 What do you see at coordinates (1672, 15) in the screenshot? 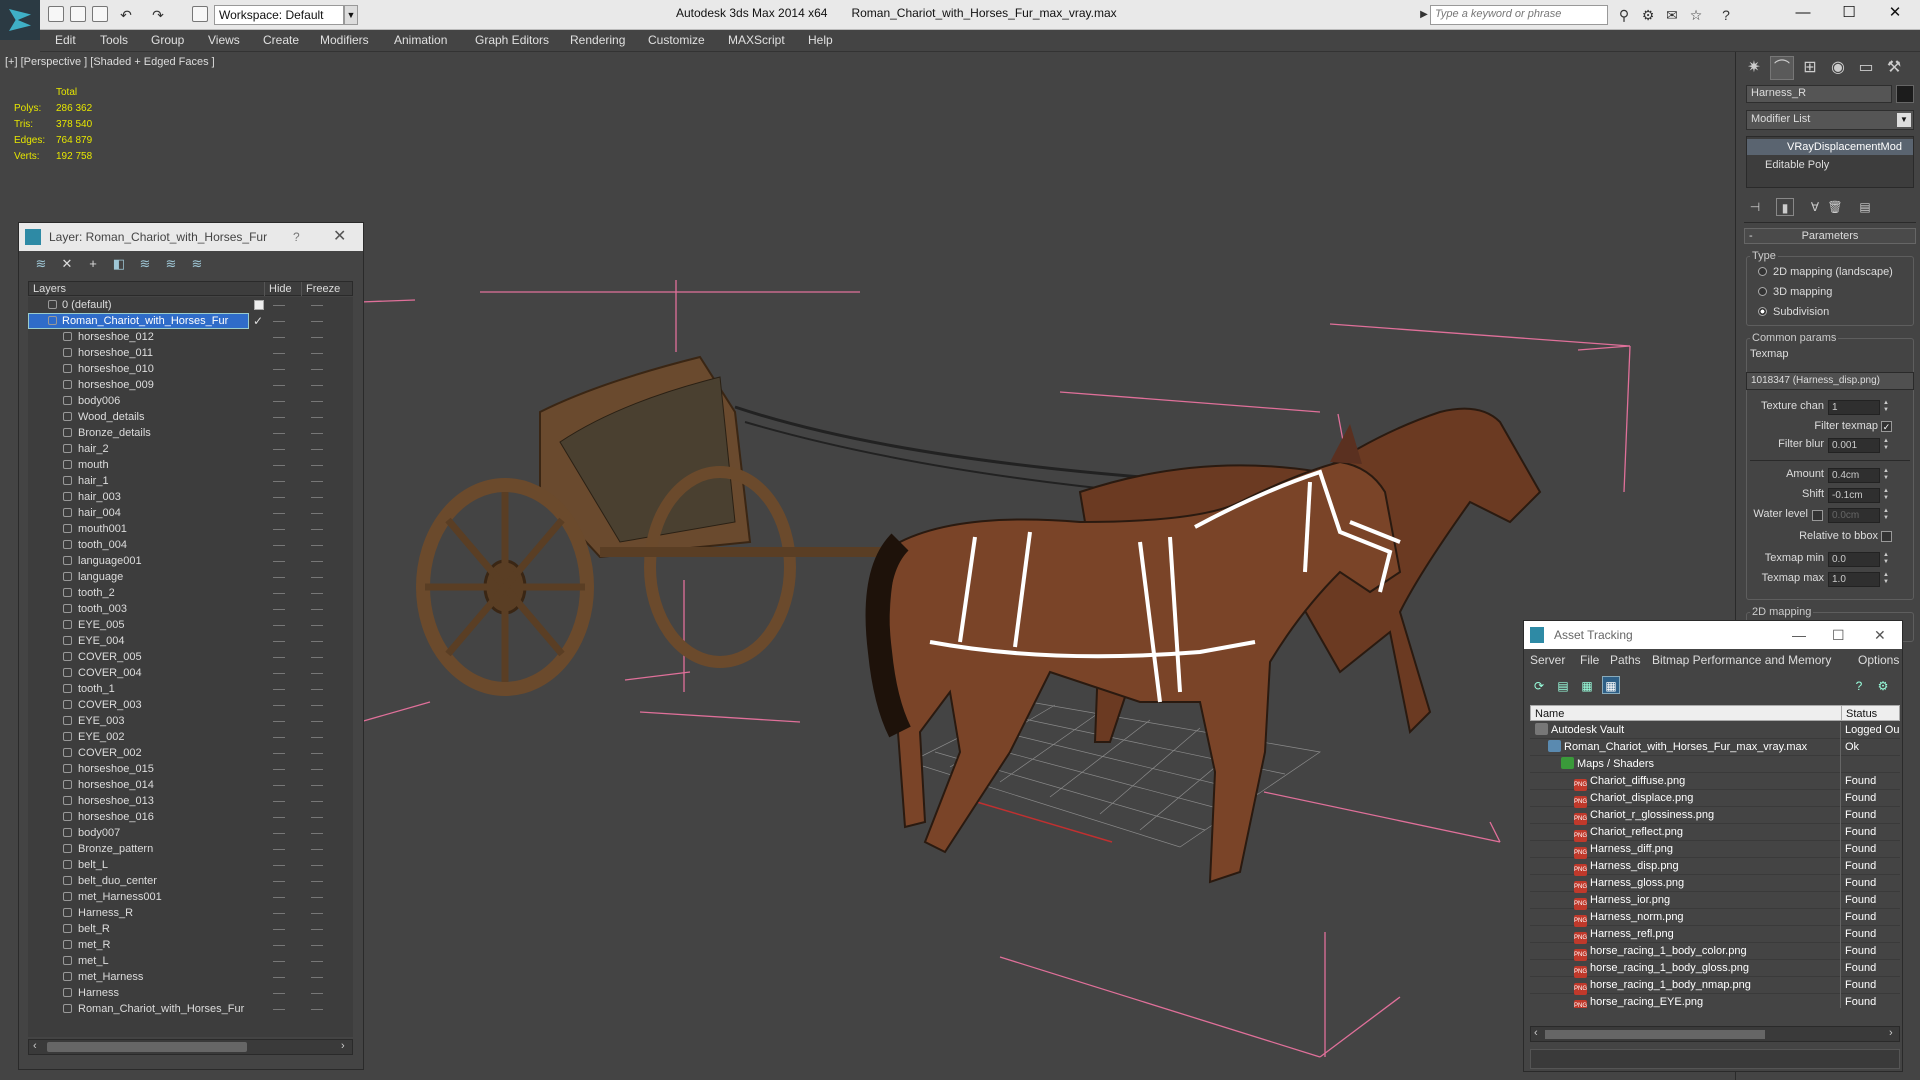
I see `communication-icon: ✉` at bounding box center [1672, 15].